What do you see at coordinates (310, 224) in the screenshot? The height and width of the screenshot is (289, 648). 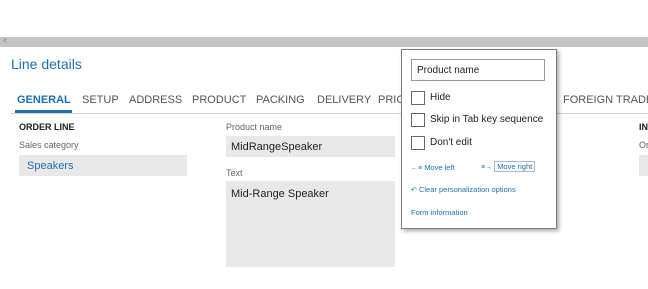 I see `text-field: Mid-Range Speaker` at bounding box center [310, 224].